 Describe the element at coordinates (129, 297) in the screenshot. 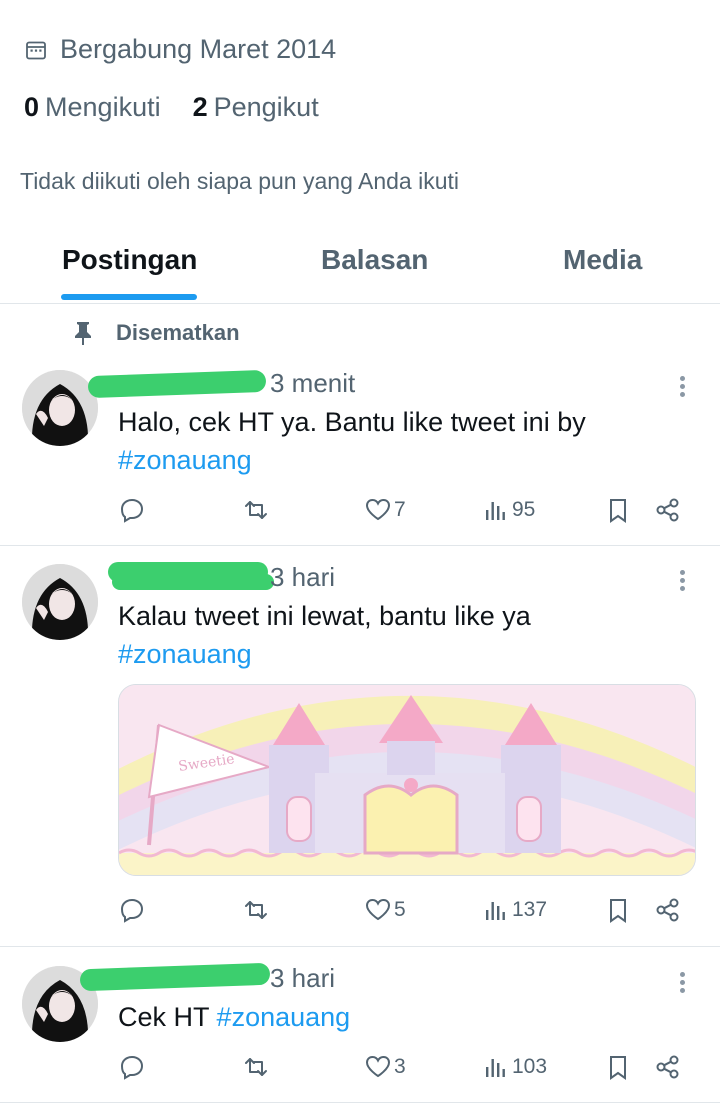

I see `tab-active-indicator` at that location.